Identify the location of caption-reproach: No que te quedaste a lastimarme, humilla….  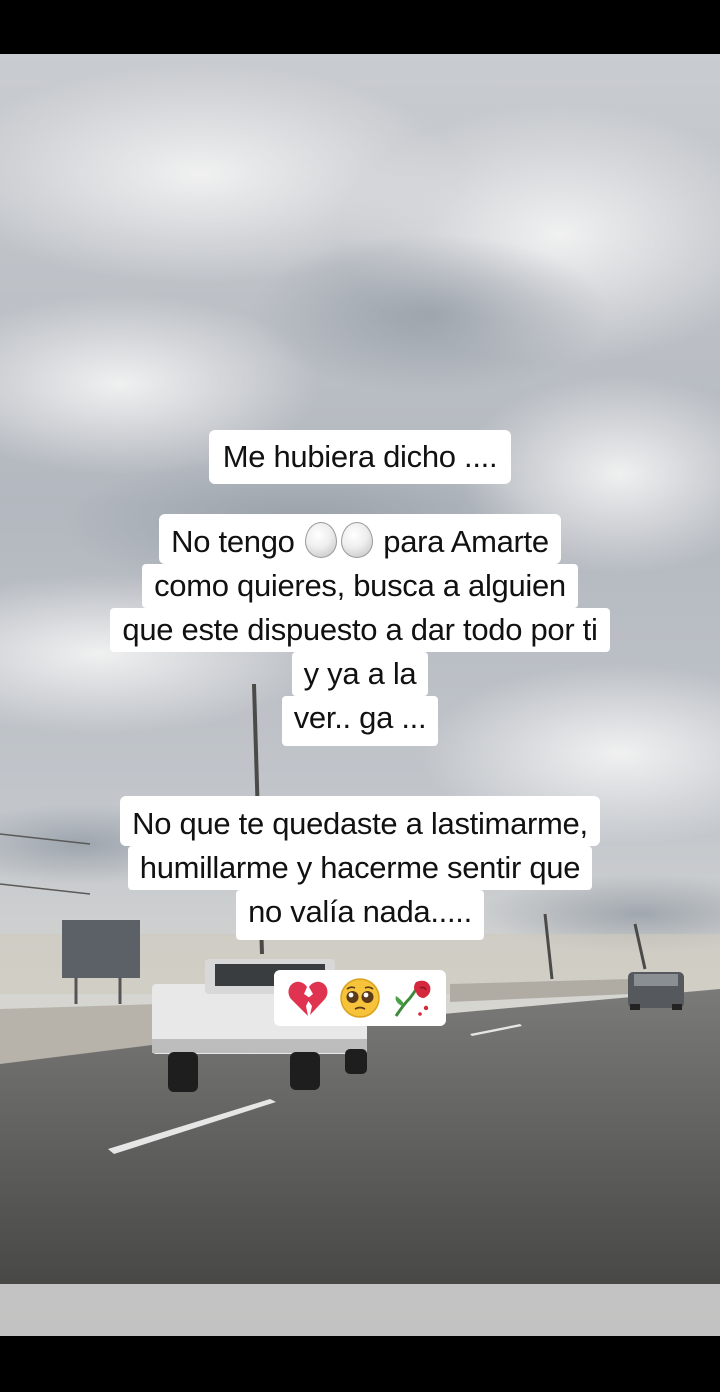
(360, 868).